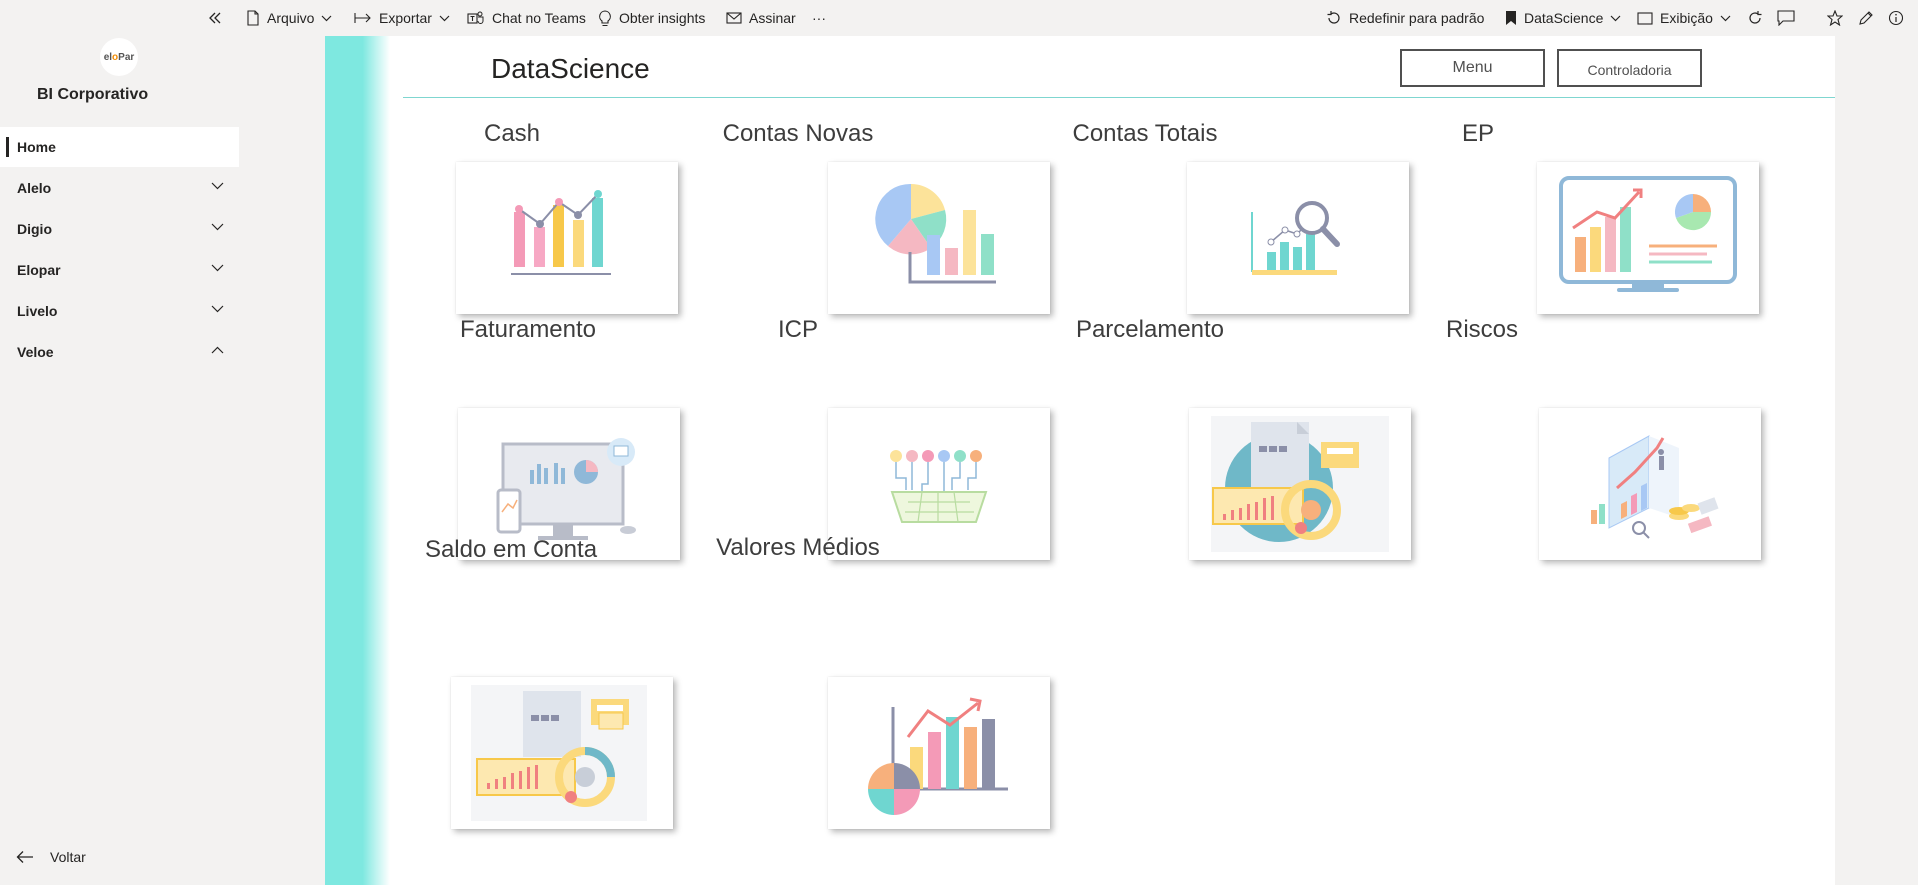 This screenshot has height=885, width=1918. What do you see at coordinates (539, 18) in the screenshot?
I see `teams-chat-label: Chat no Teams` at bounding box center [539, 18].